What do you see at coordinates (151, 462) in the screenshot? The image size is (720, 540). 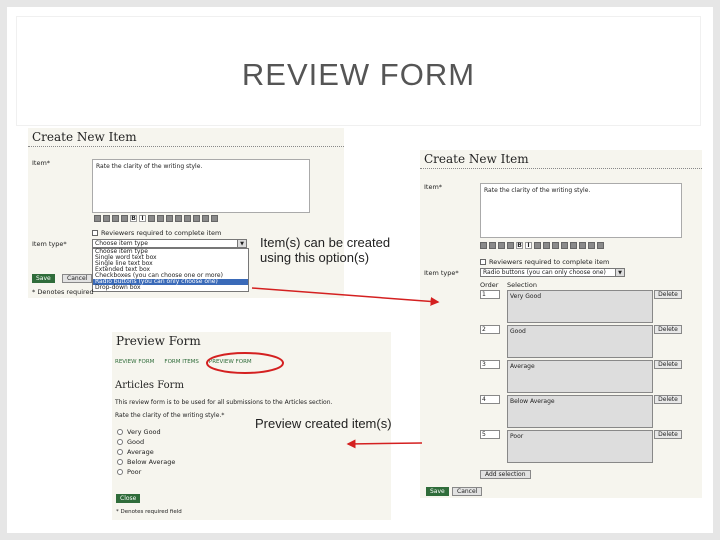 I see `radio-label: Below Average` at bounding box center [151, 462].